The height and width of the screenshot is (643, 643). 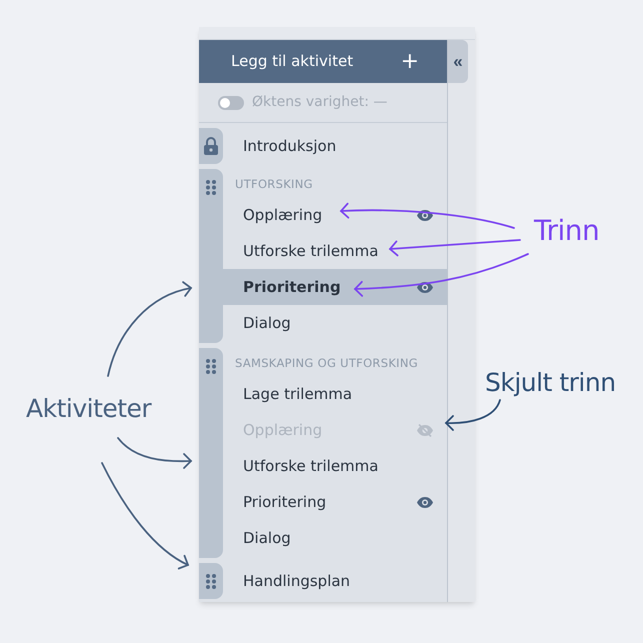 What do you see at coordinates (567, 231) in the screenshot?
I see `annotation-label: Trinn` at bounding box center [567, 231].